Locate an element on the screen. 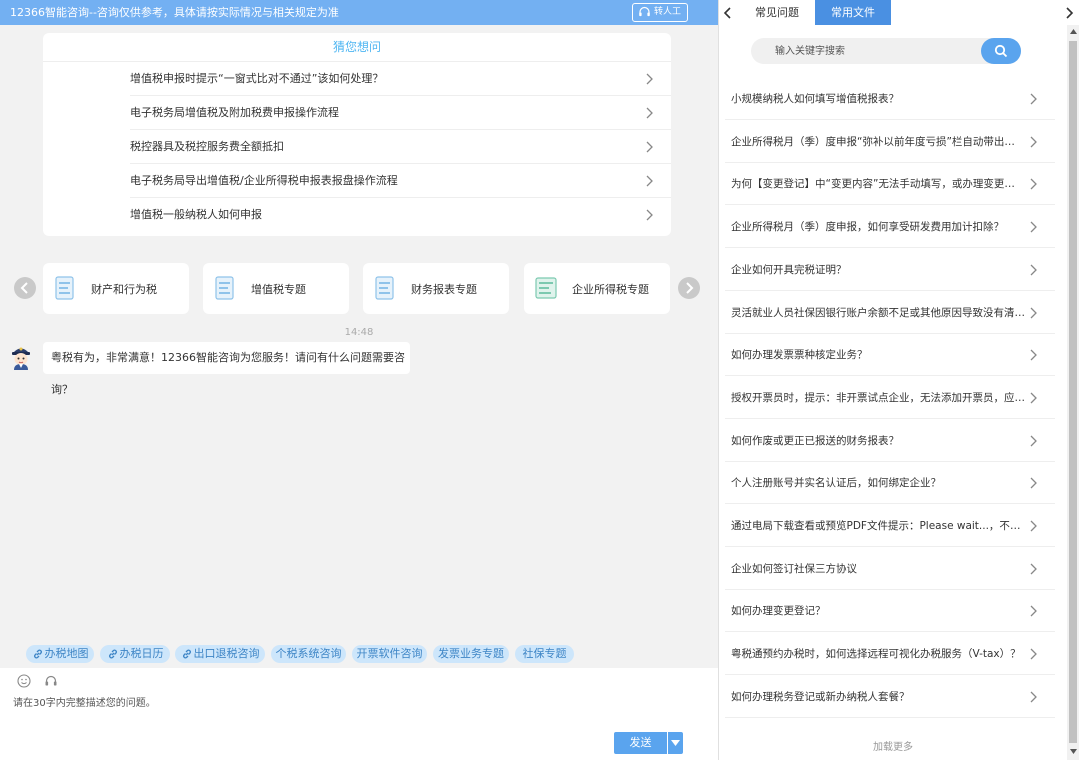 The height and width of the screenshot is (760, 1080). message-input is located at coordinates (308, 703).